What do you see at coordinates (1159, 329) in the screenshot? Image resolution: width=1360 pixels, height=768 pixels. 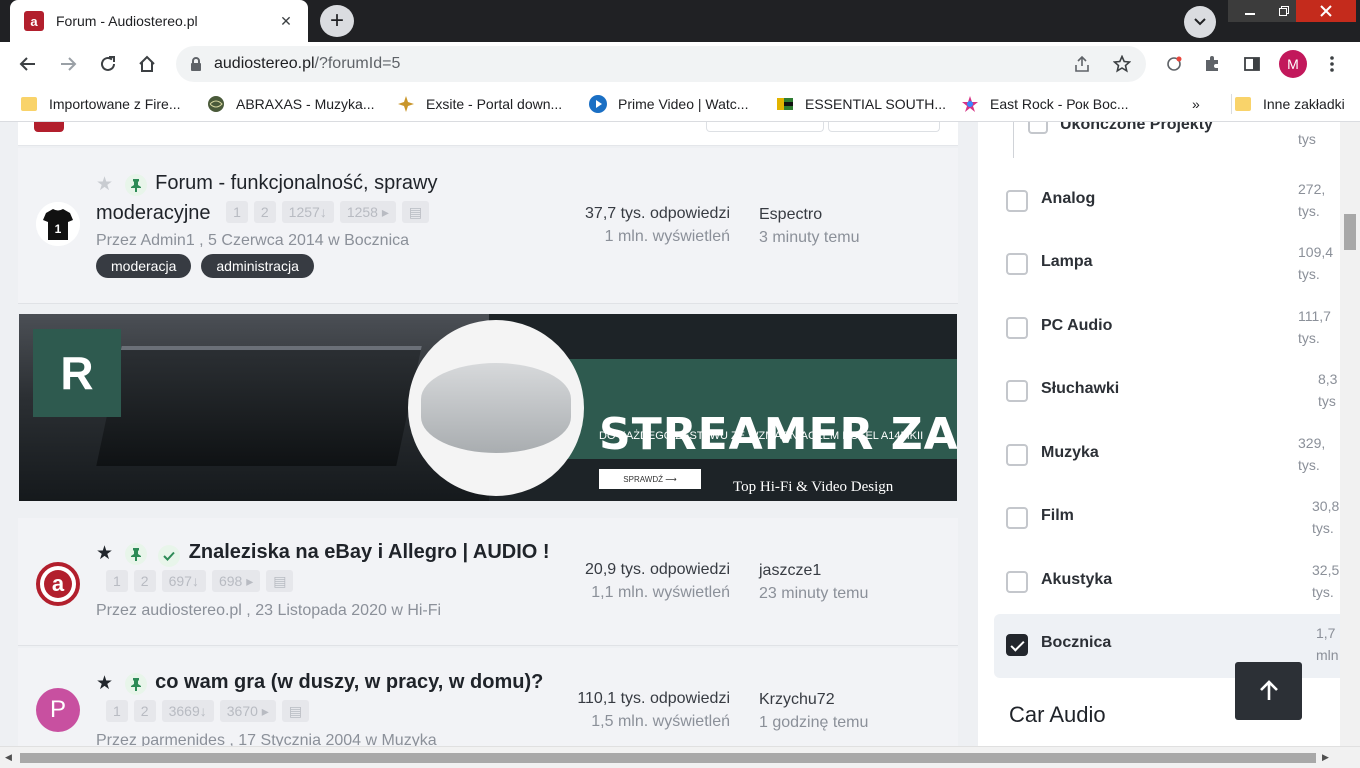 I see `filter-item-pc-audio: PC Audio 111,7 tys.` at bounding box center [1159, 329].